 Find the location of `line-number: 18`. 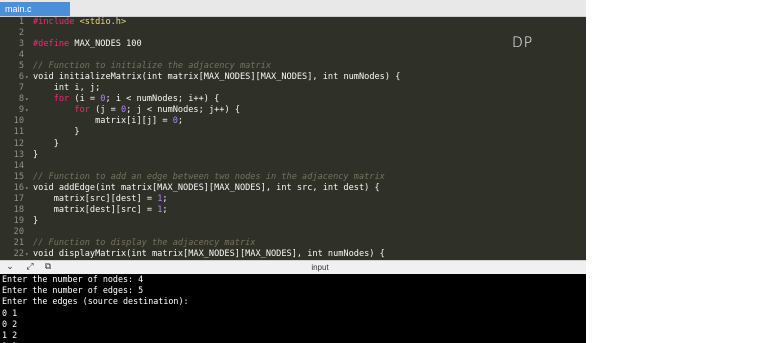

line-number: 18 is located at coordinates (18, 209).